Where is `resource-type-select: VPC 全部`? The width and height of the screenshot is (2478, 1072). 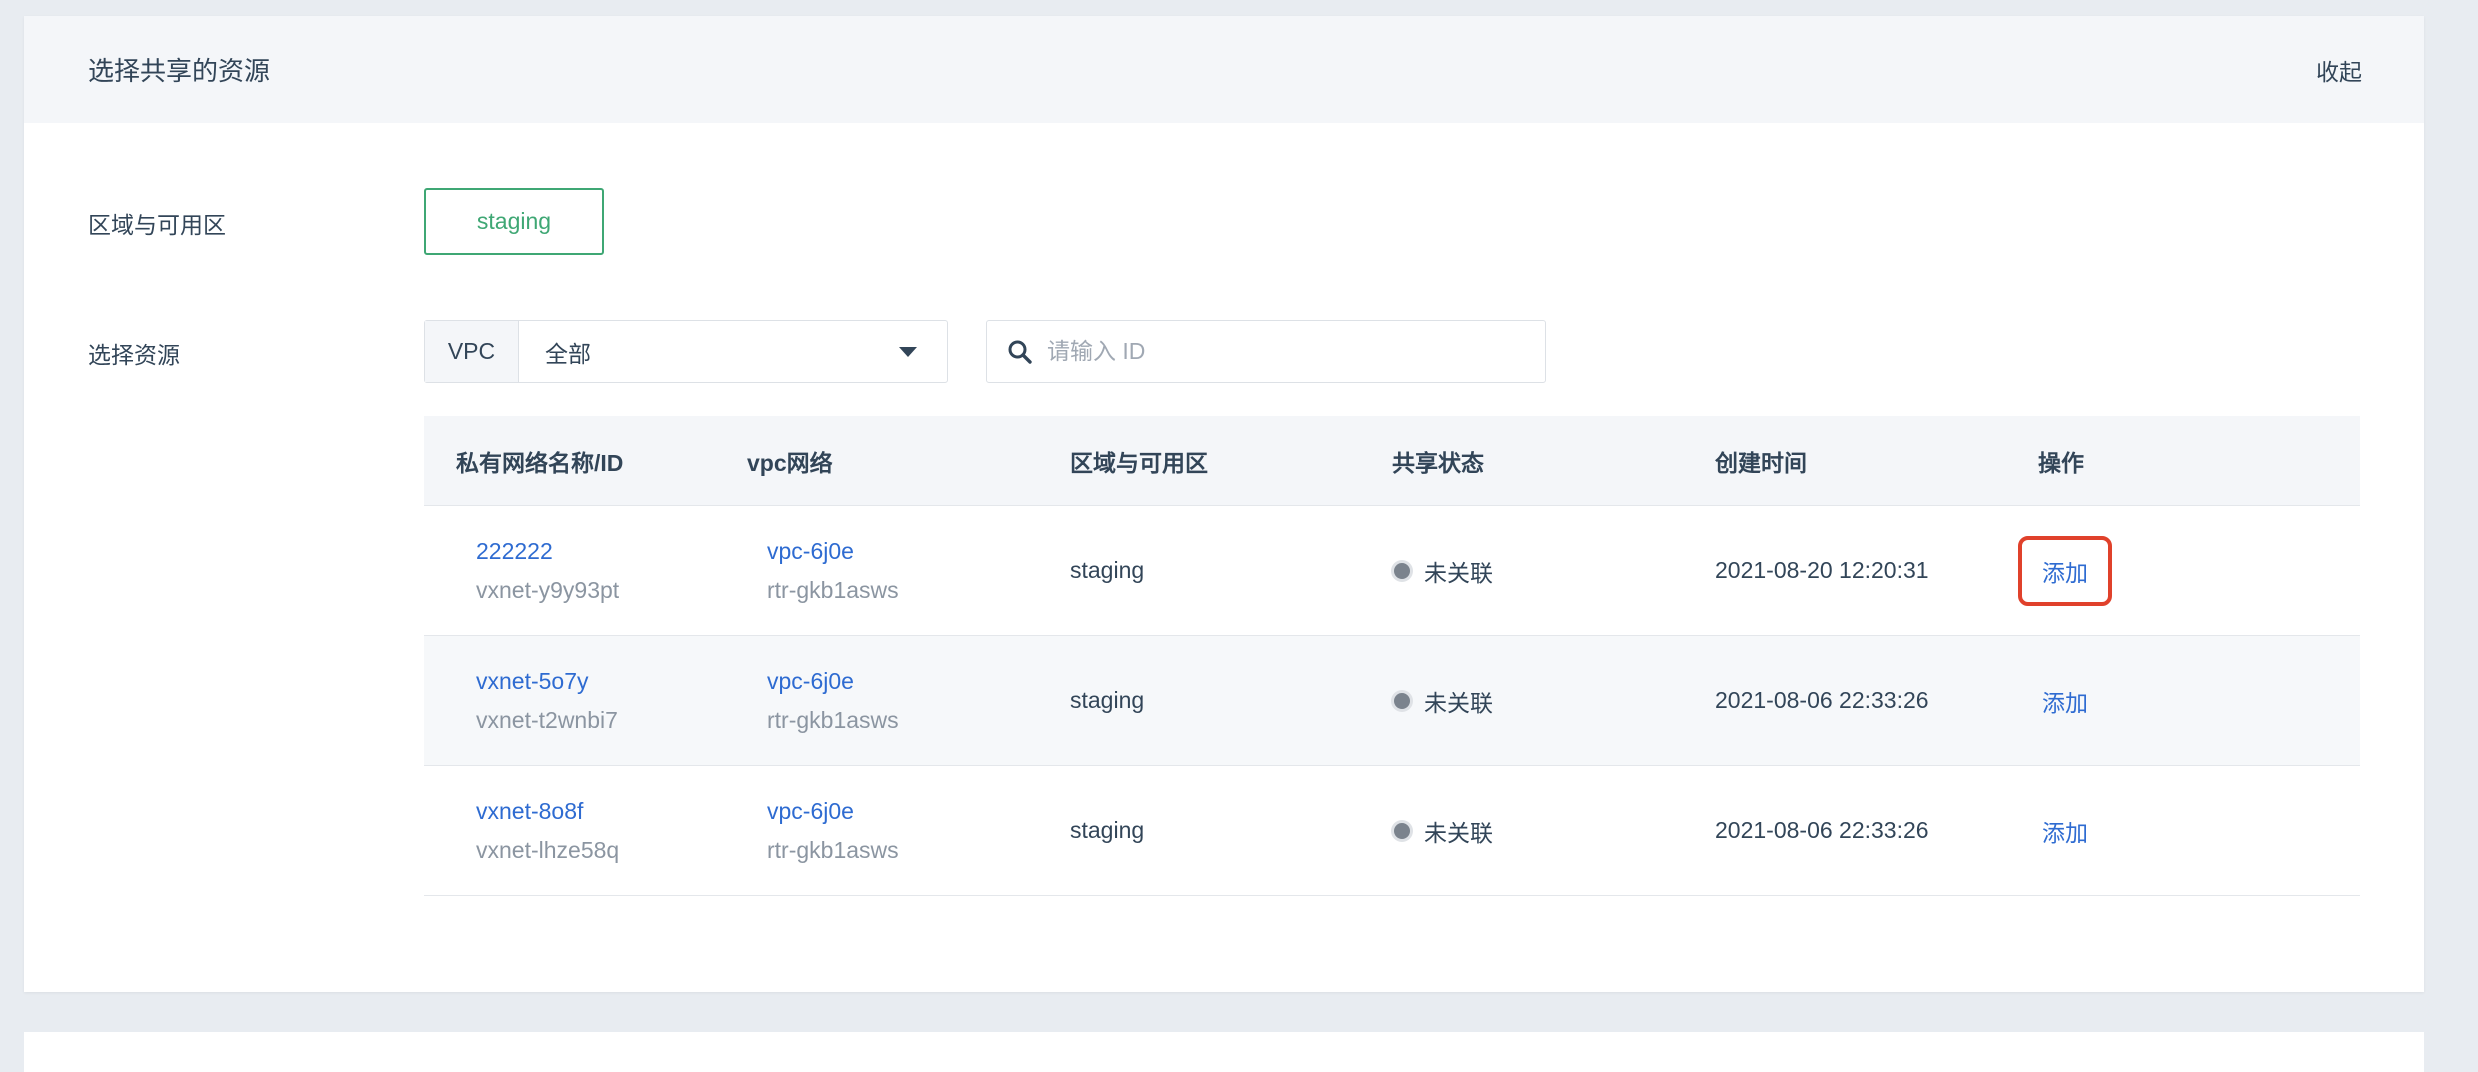
resource-type-select: VPC 全部 is located at coordinates (686, 351).